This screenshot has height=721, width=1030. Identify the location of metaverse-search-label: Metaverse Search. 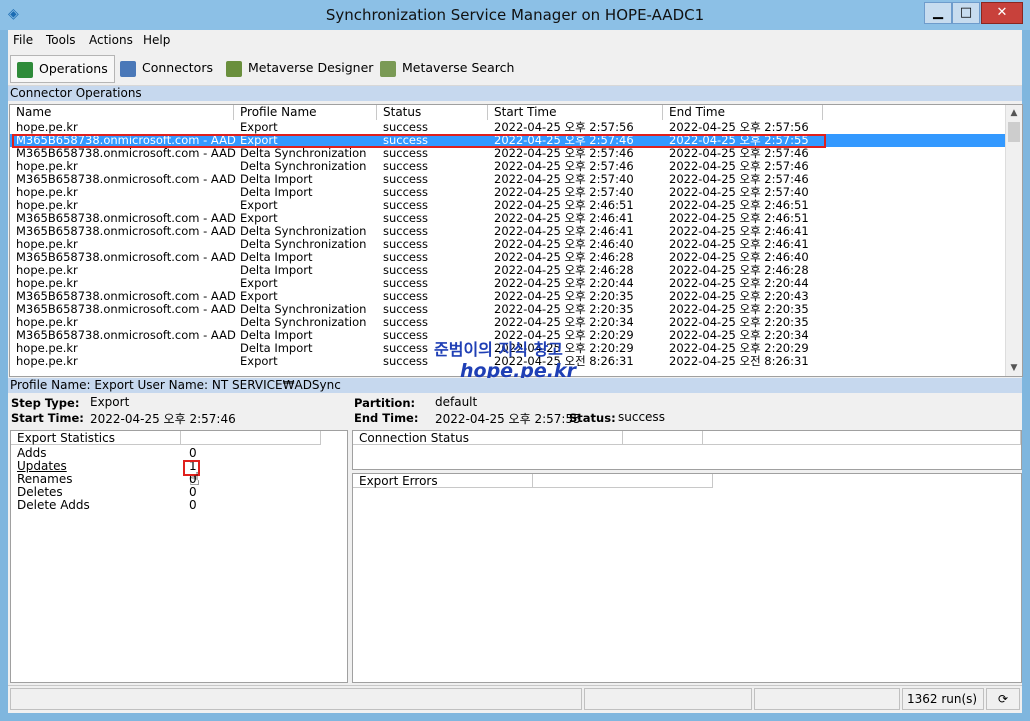
(458, 67).